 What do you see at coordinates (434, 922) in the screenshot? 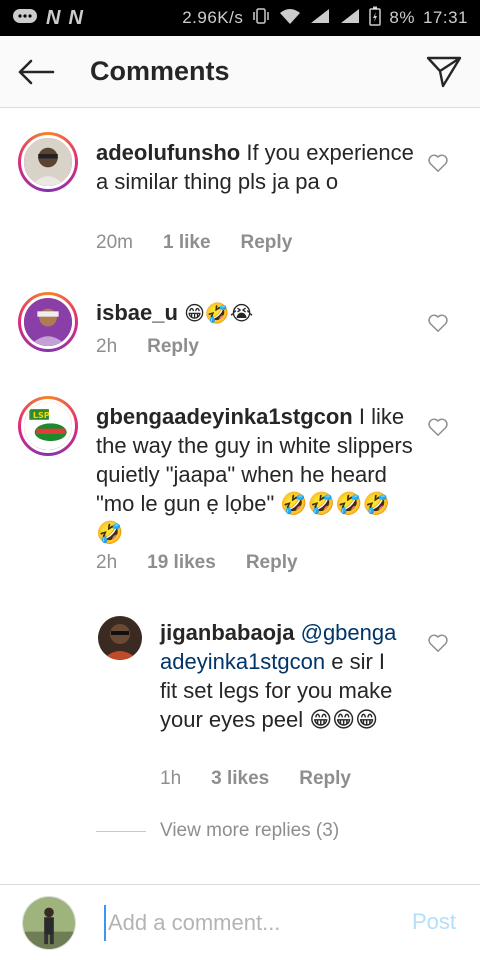
I see `post-button: Post` at bounding box center [434, 922].